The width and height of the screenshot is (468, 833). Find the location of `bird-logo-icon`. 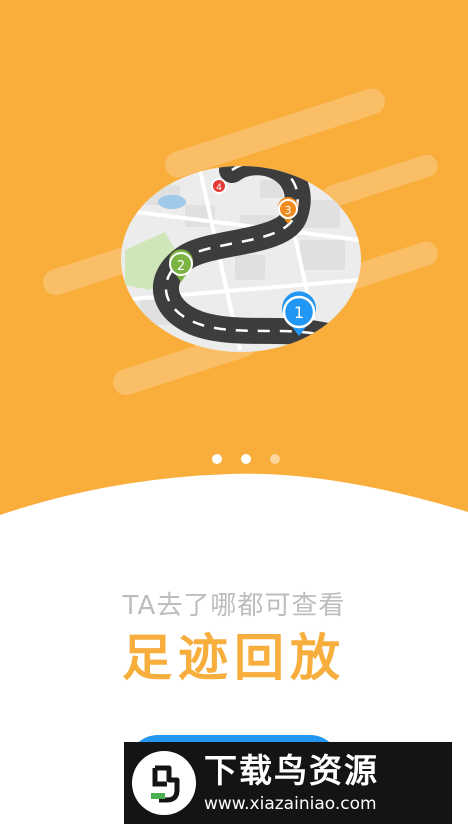

bird-logo-icon is located at coordinates (164, 783).